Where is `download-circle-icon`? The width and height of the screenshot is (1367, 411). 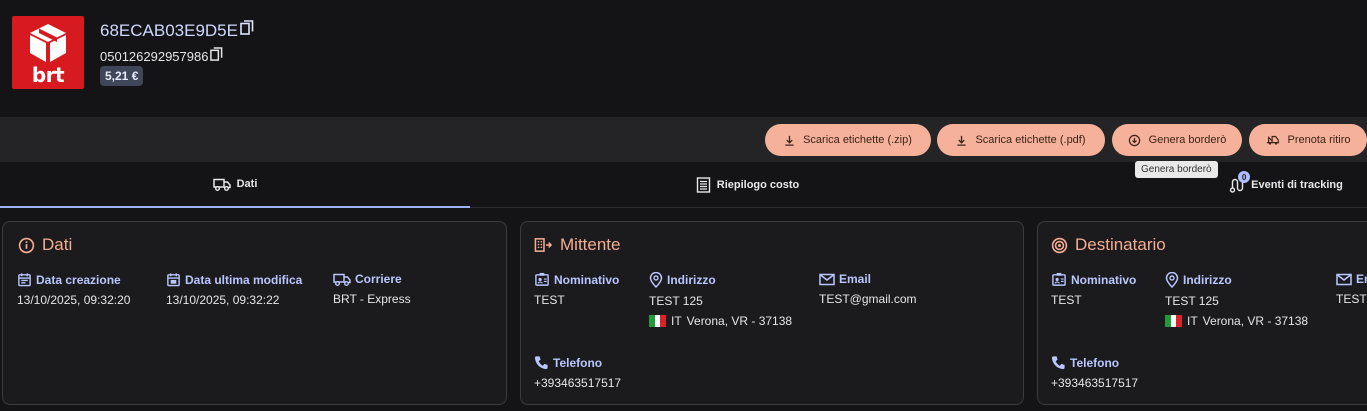 download-circle-icon is located at coordinates (1134, 140).